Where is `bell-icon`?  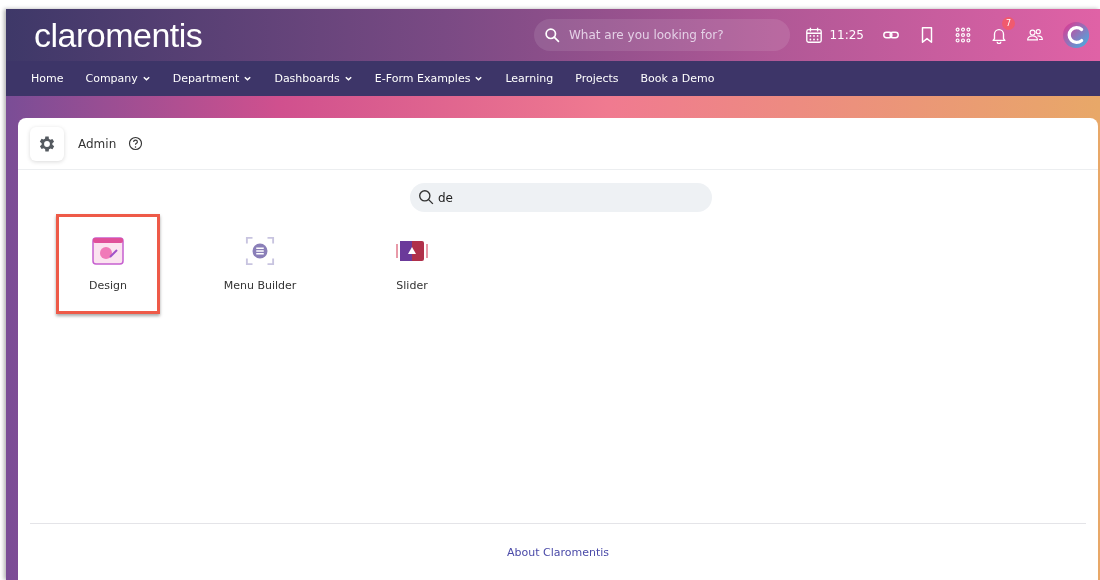 bell-icon is located at coordinates (999, 35).